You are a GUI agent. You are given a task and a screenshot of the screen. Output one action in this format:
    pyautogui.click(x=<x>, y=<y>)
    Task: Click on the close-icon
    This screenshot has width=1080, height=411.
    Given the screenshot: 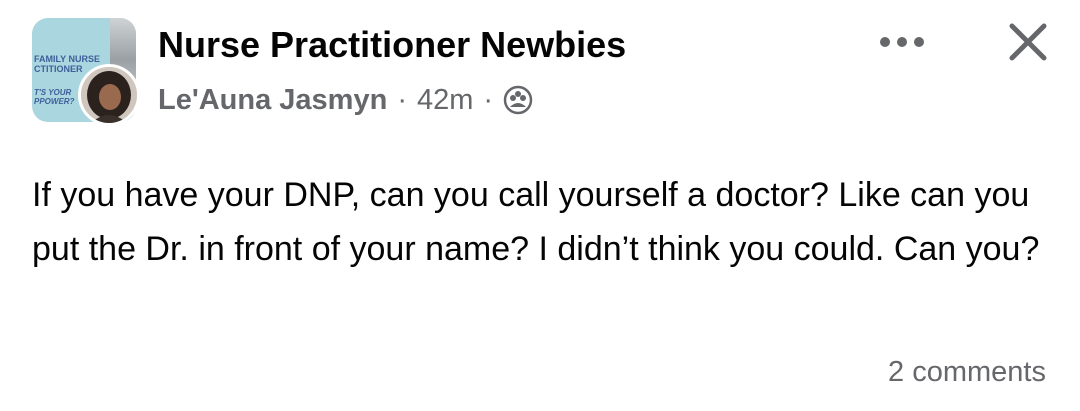 What is the action you would take?
    pyautogui.click(x=1028, y=42)
    